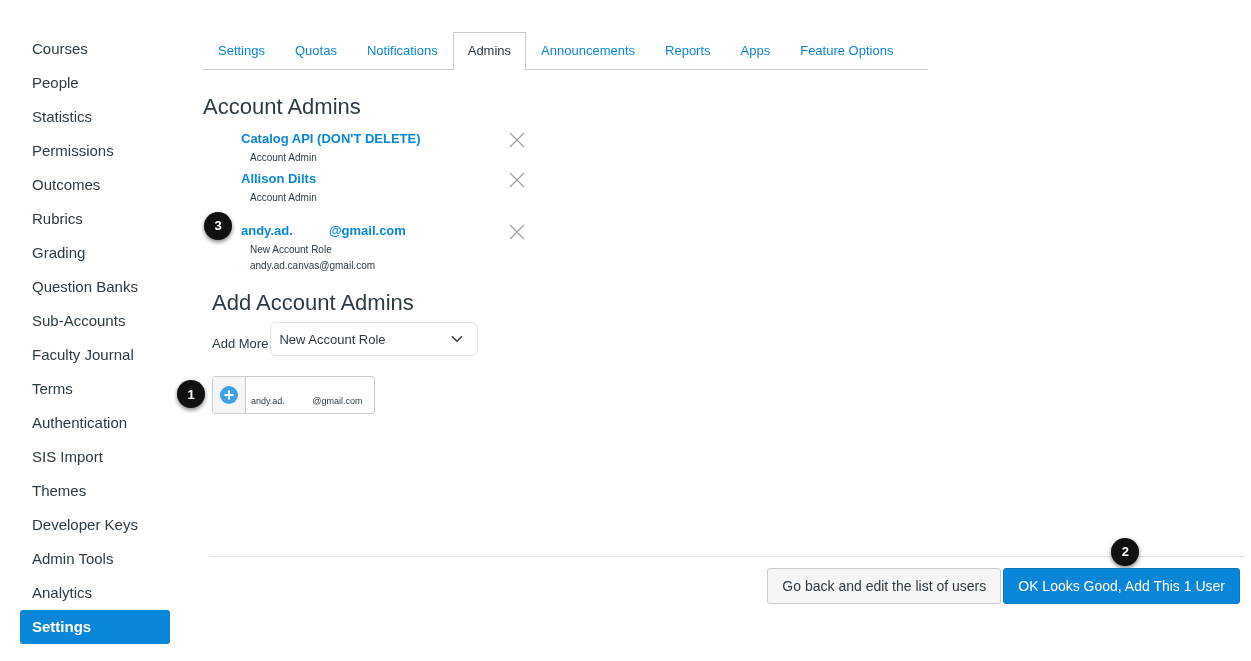 The image size is (1251, 661). What do you see at coordinates (95, 190) in the screenshot?
I see `sidebar-item: Outcomes` at bounding box center [95, 190].